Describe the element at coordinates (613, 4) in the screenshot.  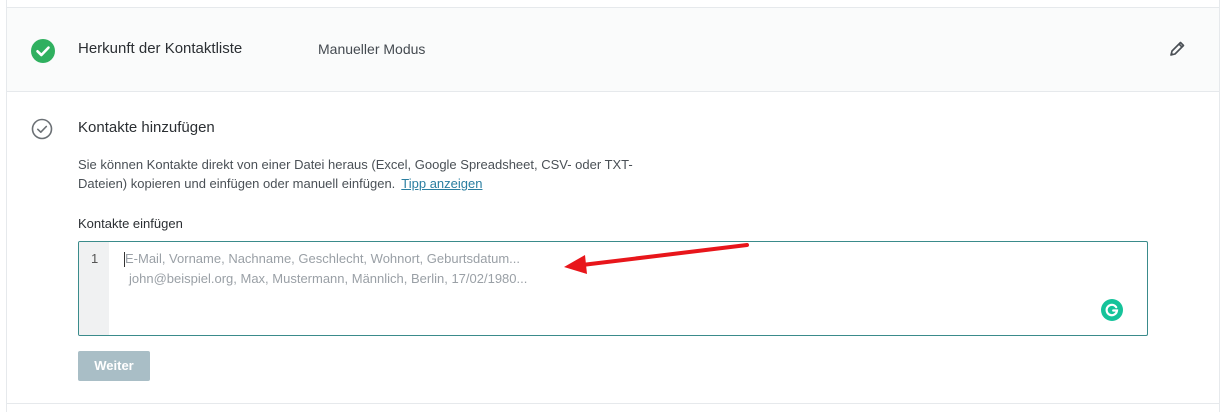
I see `top-divider` at that location.